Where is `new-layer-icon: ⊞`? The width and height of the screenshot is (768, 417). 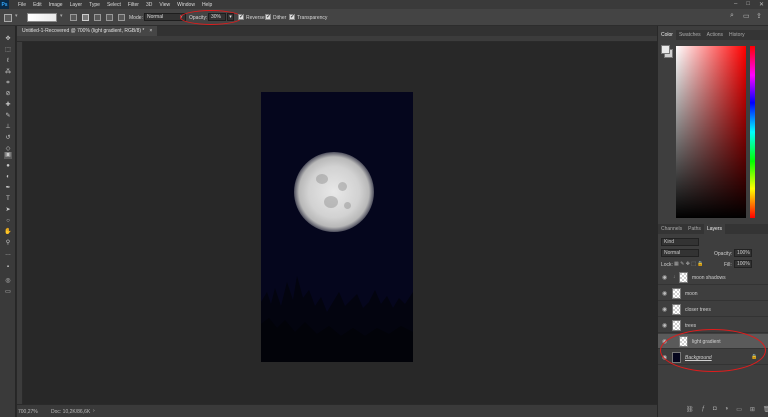 new-layer-icon: ⊞ is located at coordinates (752, 409).